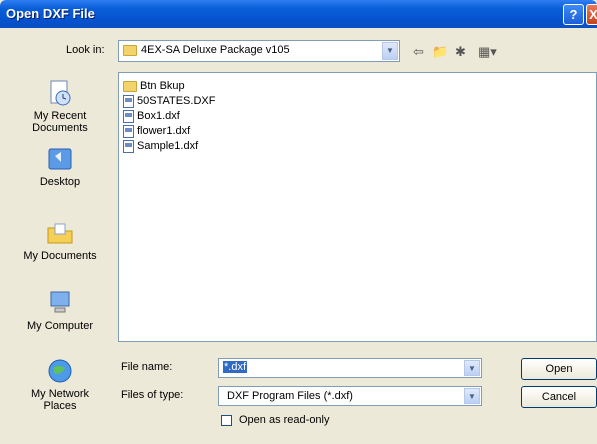  What do you see at coordinates (60, 159) in the screenshot?
I see `desktop-icon` at bounding box center [60, 159].